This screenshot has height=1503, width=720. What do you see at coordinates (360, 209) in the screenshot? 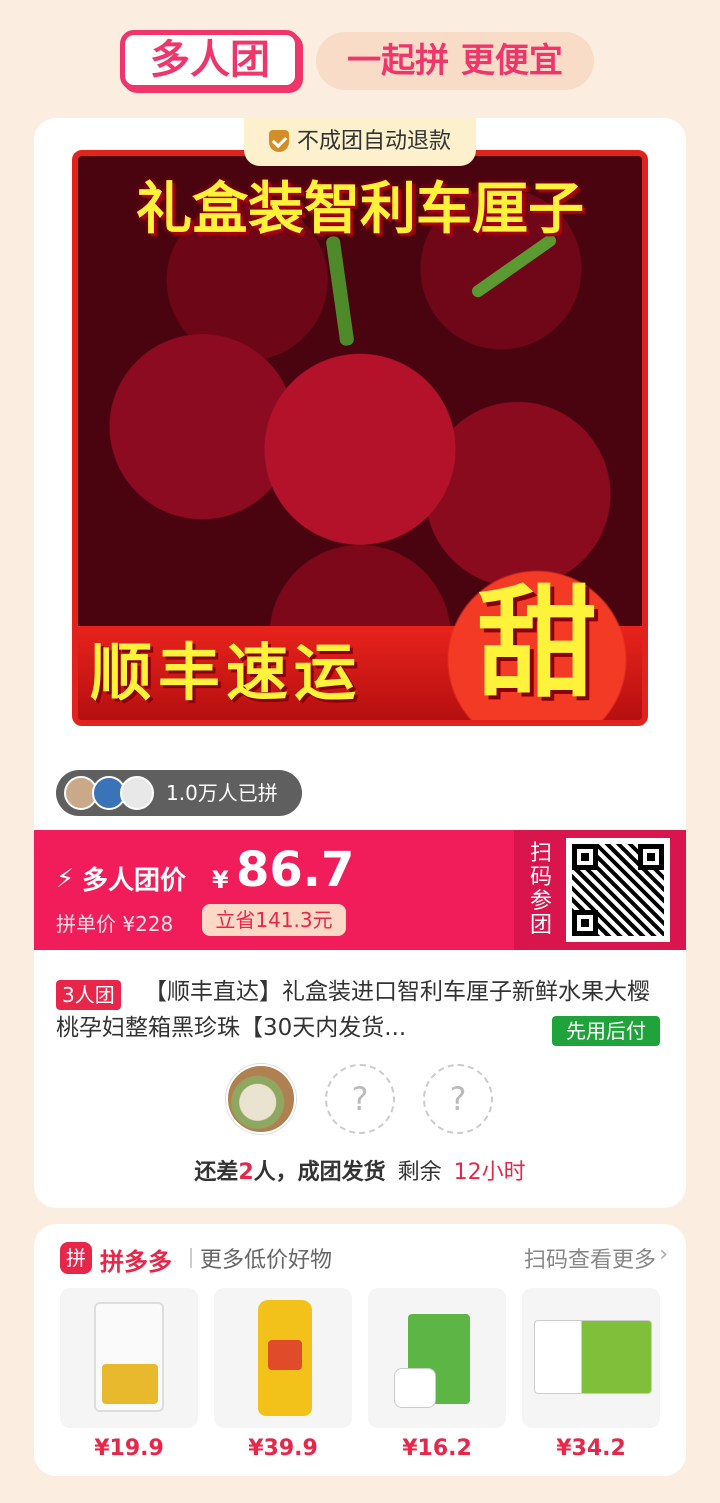
I see `image-title: 礼盒装智利车厘子` at bounding box center [360, 209].